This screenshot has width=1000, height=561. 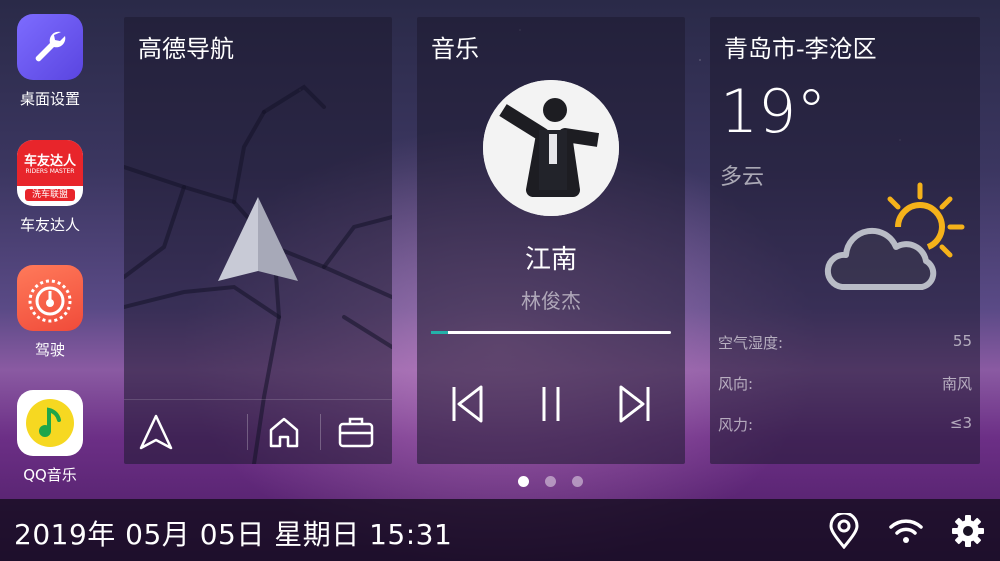 I want to click on album-cover, so click(x=551, y=148).